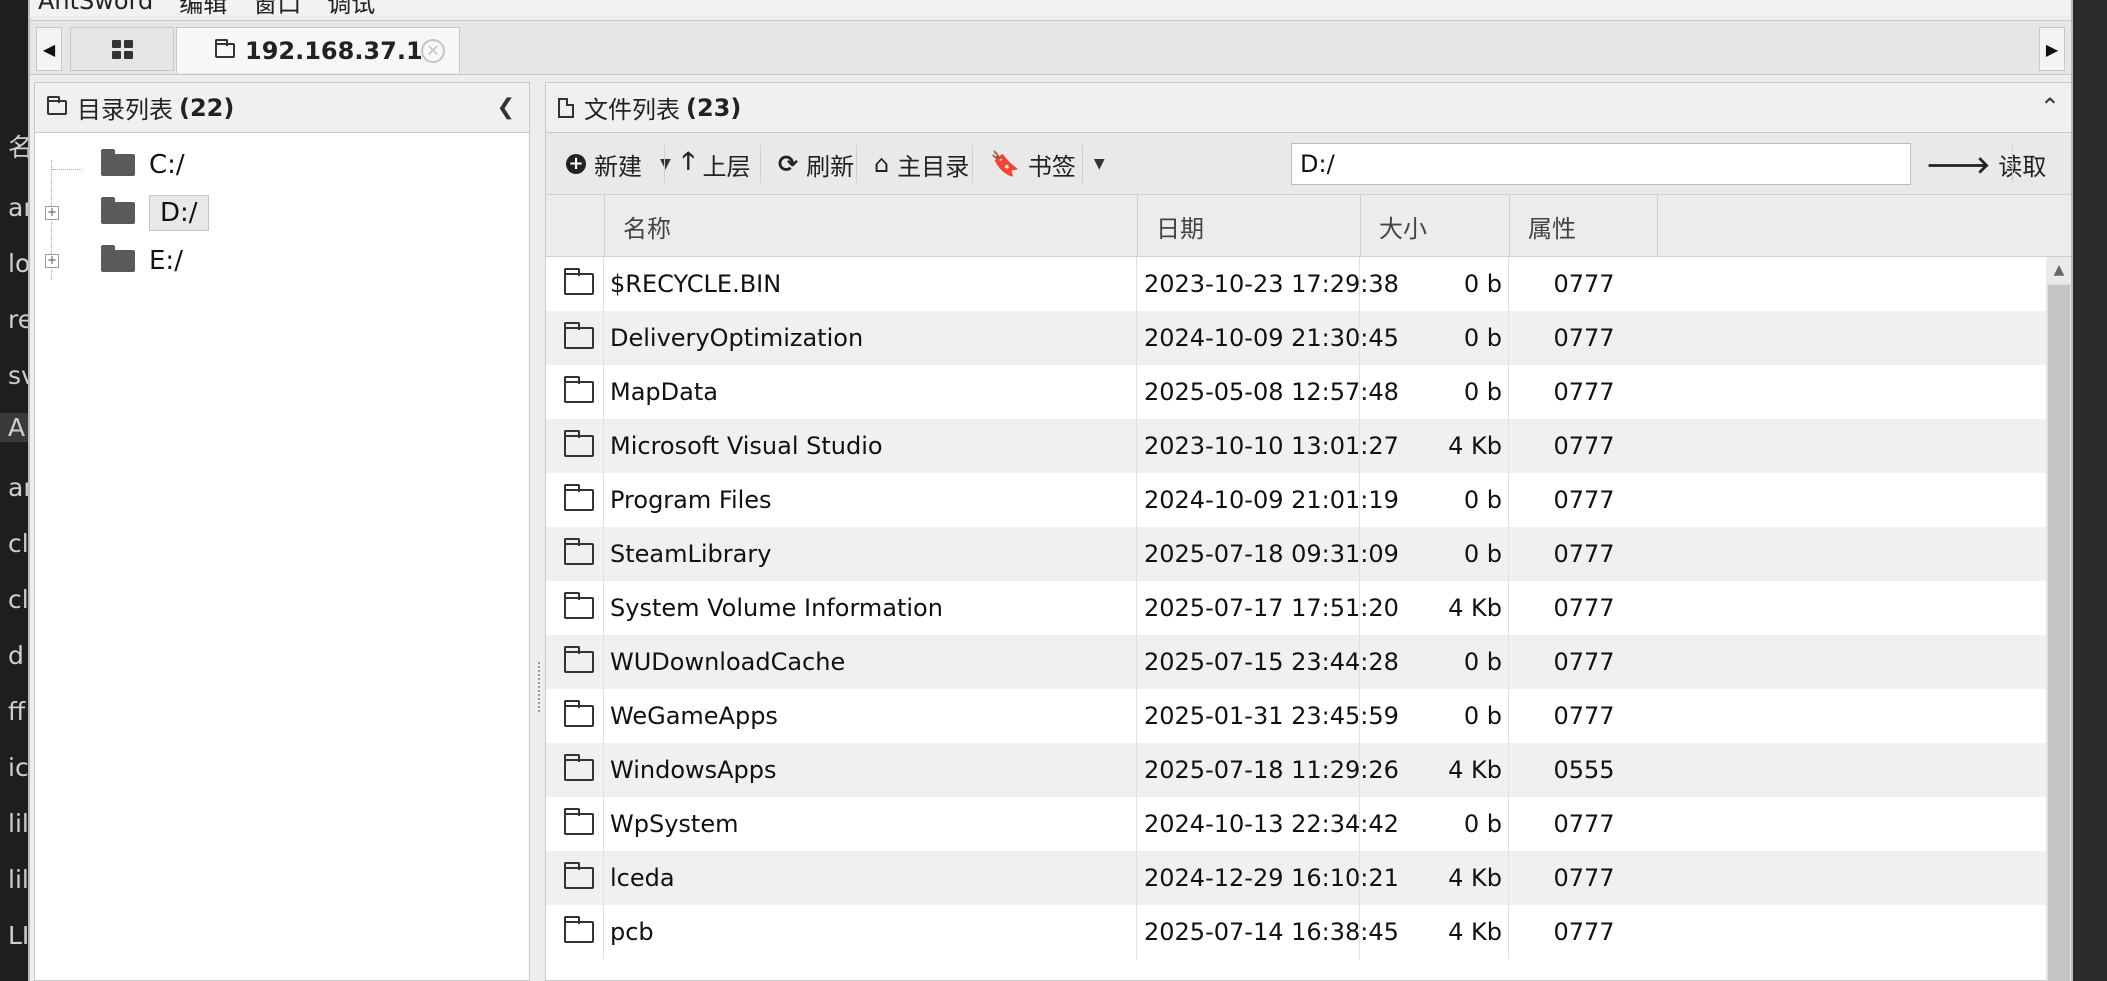 The height and width of the screenshot is (981, 2107). Describe the element at coordinates (1005, 164) in the screenshot. I see `bookmark-icon: 🔖` at that location.